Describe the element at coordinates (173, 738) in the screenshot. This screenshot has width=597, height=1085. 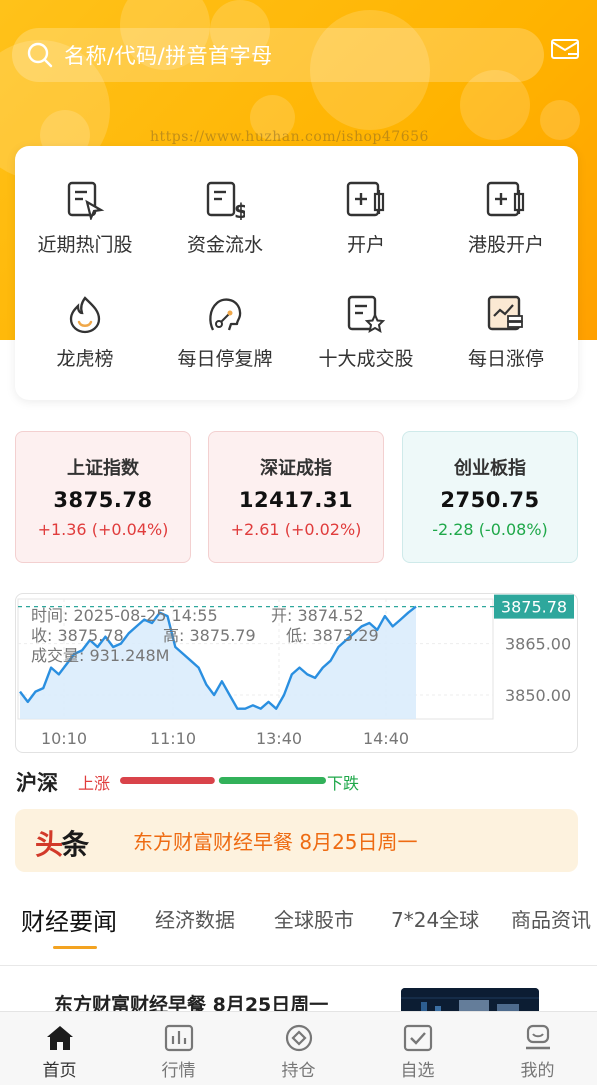
I see `x-tick-label: 11:10` at that location.